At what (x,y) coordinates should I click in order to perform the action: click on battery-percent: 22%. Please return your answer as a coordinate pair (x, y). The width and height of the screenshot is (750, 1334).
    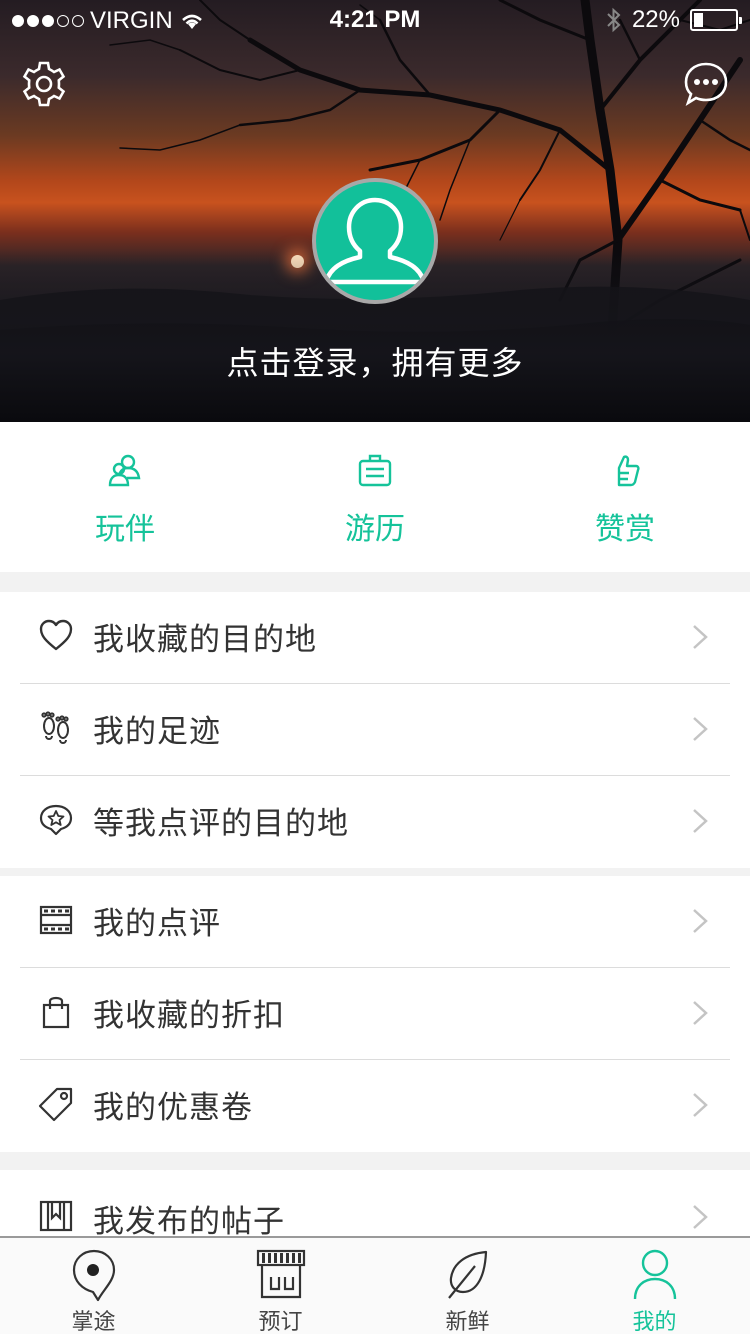
    Looking at the image, I should click on (655, 19).